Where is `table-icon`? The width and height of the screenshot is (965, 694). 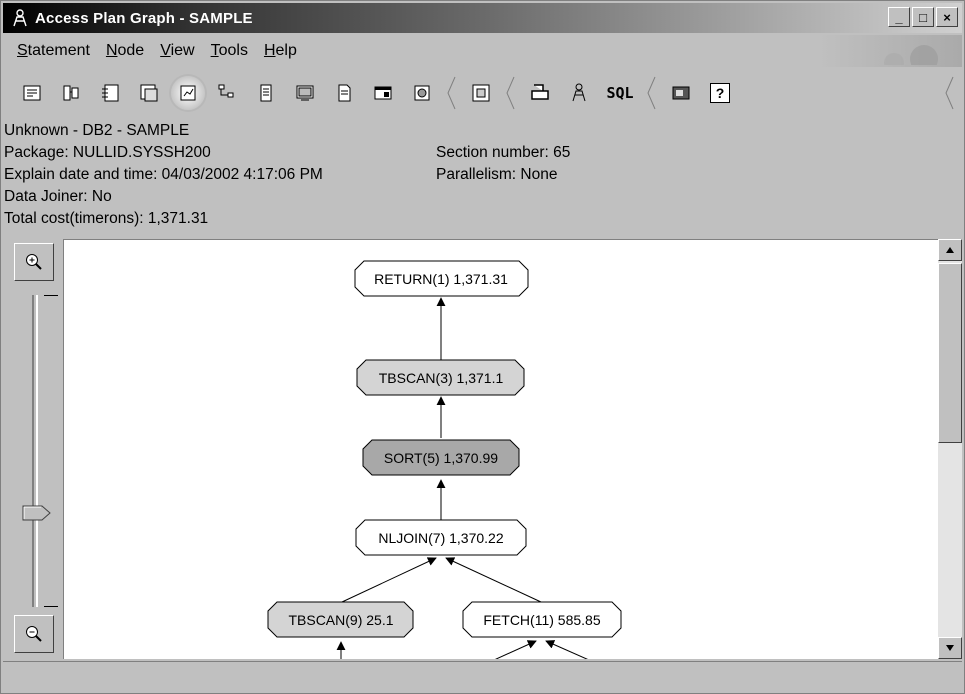 table-icon is located at coordinates (305, 93).